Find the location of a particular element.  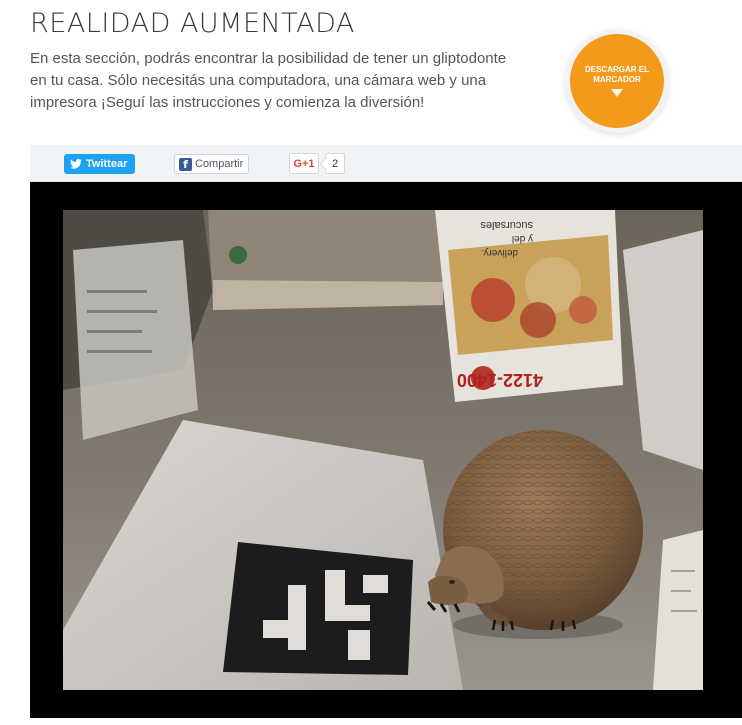

facebook-share-button: f Compartir is located at coordinates (212, 164).